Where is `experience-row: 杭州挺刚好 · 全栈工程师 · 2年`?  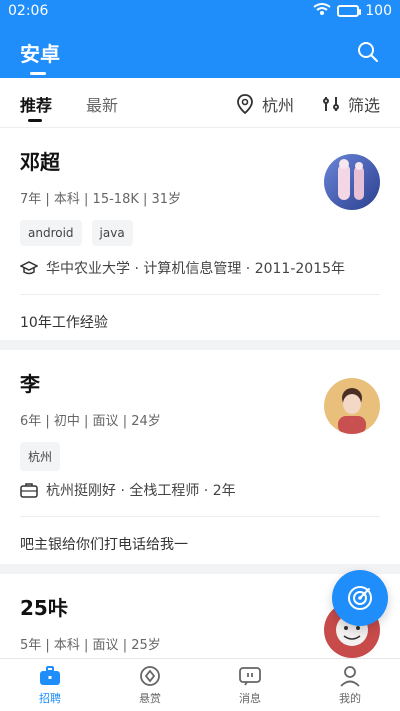 experience-row: 杭州挺刚好 · 全栈工程师 · 2年 is located at coordinates (128, 490).